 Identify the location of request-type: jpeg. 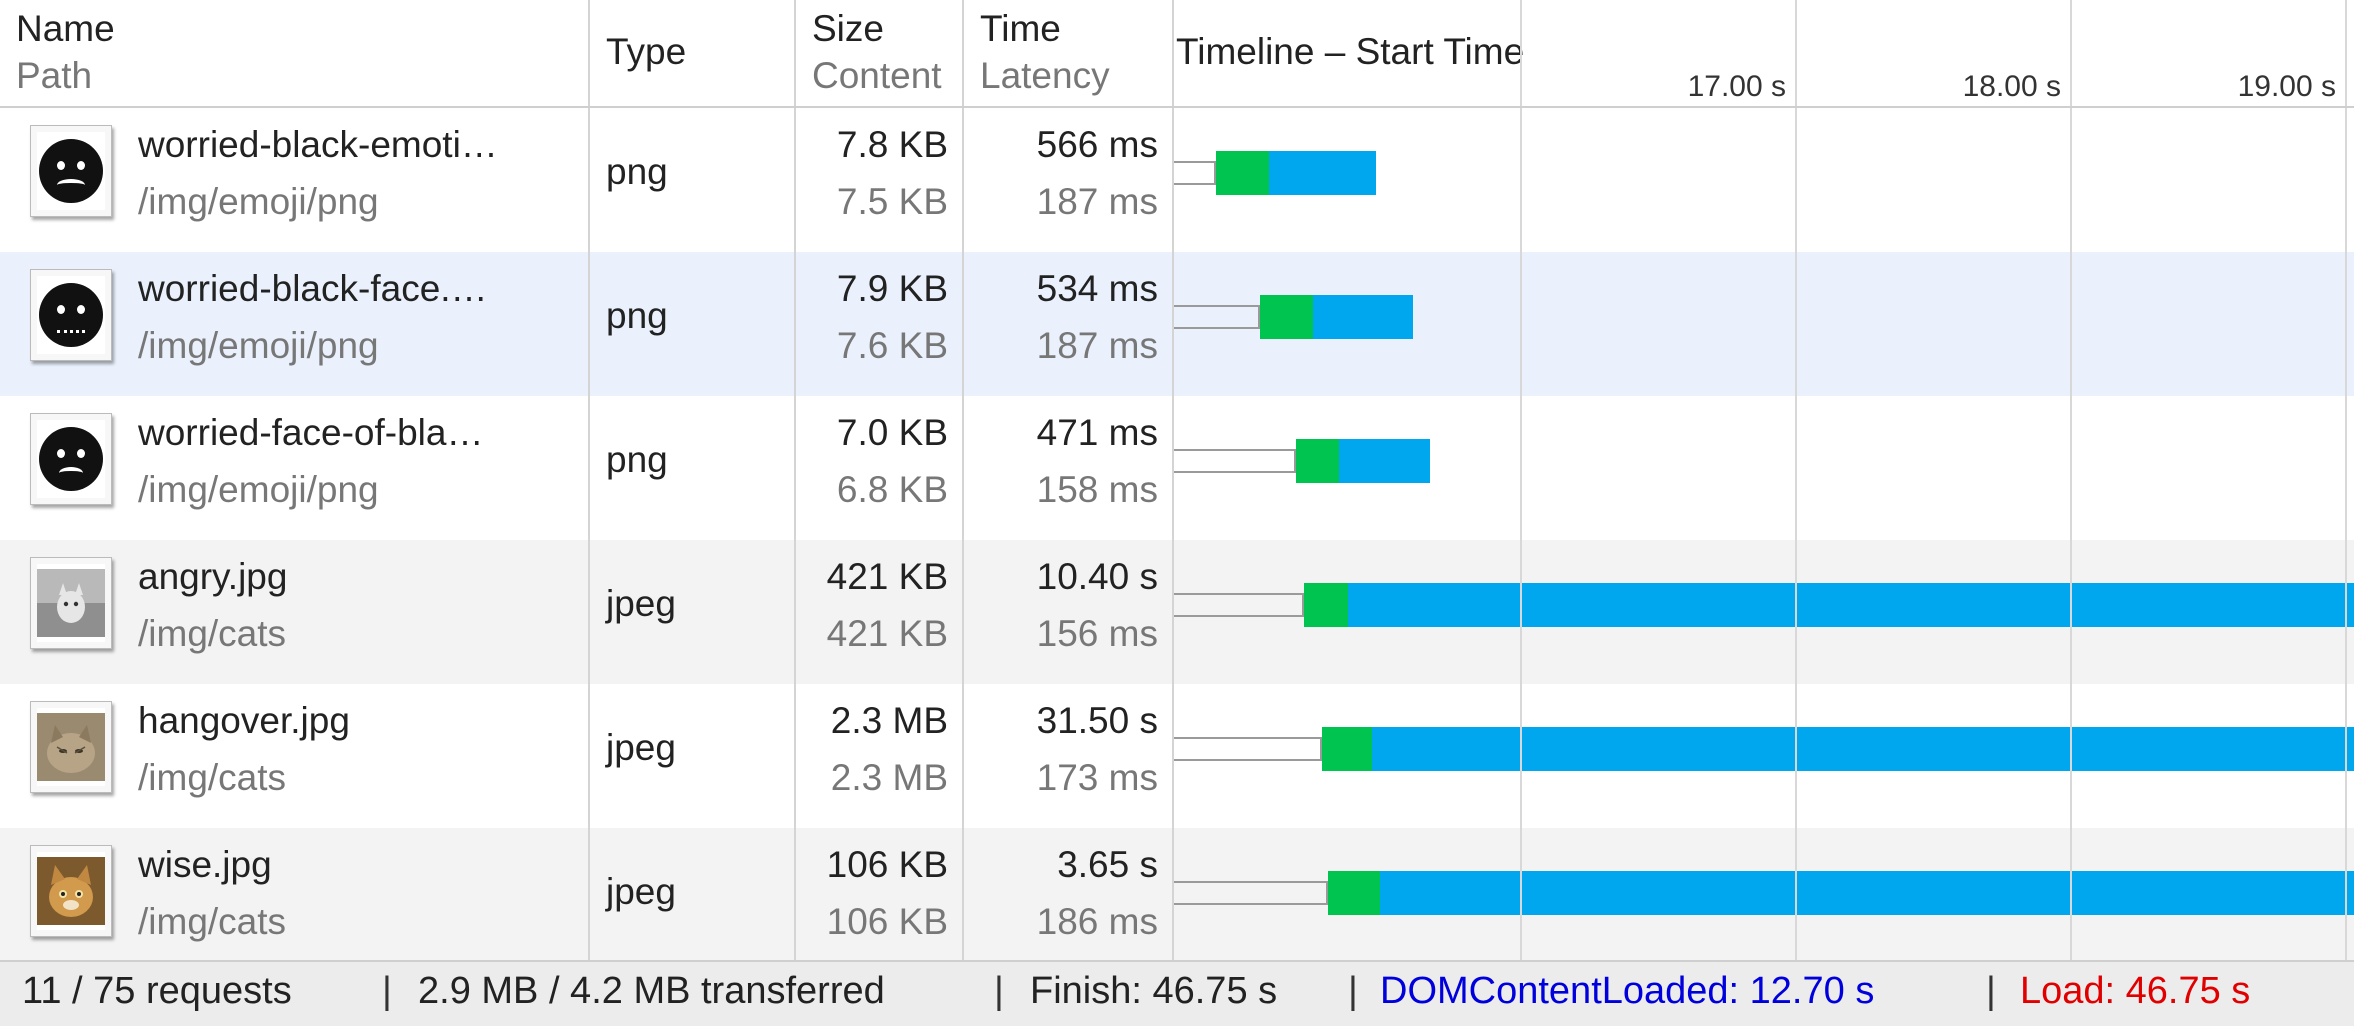
(641, 603).